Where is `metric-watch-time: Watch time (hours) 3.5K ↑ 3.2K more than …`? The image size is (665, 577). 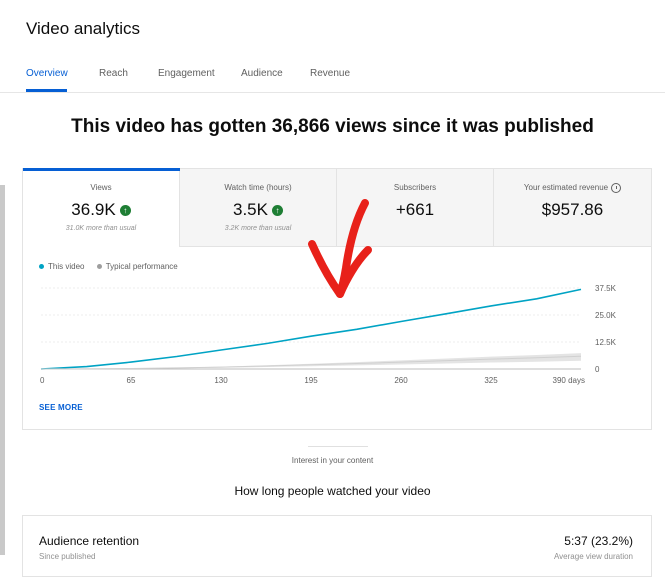 metric-watch-time: Watch time (hours) 3.5K ↑ 3.2K more than … is located at coordinates (258, 208).